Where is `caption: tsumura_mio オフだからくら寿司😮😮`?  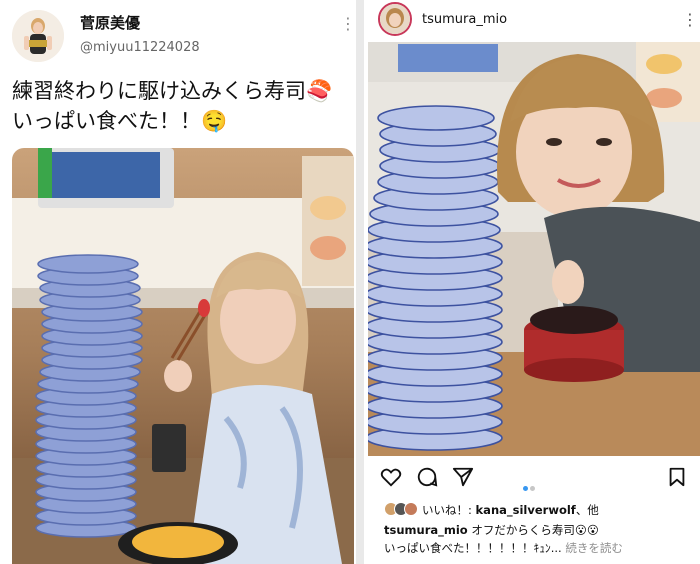
caption: tsumura_mio オフだからくら寿司😮😮 is located at coordinates (491, 530).